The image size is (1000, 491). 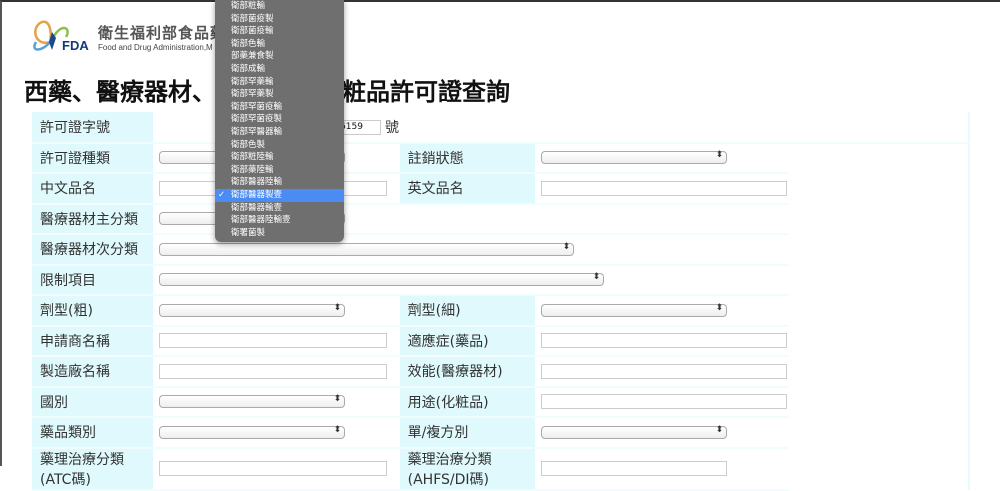 What do you see at coordinates (467, 469) in the screenshot?
I see `label-ahfs-code: 藥理治療分類(AHFS/DI碼)` at bounding box center [467, 469].